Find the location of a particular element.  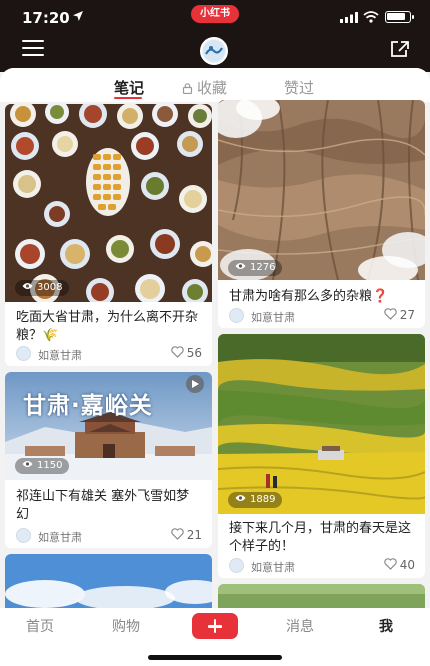

nav-messages: 消息 is located at coordinates (300, 626).